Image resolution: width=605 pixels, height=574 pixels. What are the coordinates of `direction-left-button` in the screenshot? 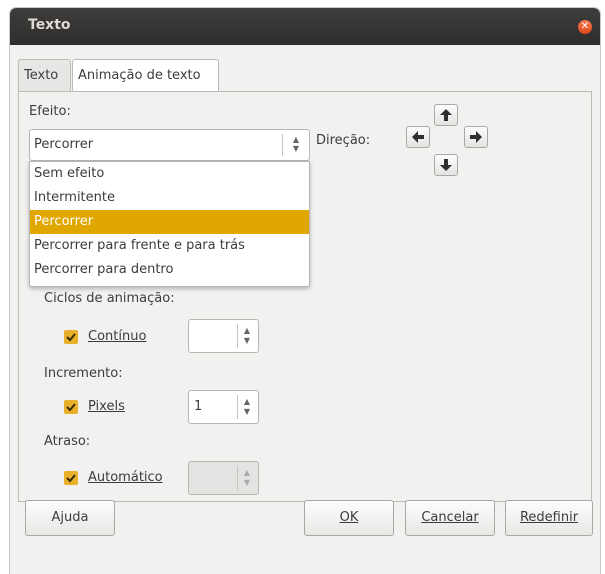 It's located at (418, 137).